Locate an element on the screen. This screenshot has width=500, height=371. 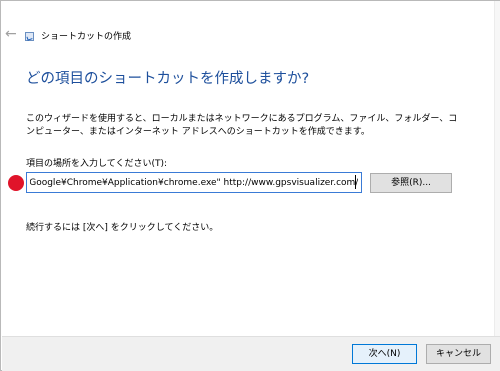
window-scrollbar is located at coordinates (497, 168).